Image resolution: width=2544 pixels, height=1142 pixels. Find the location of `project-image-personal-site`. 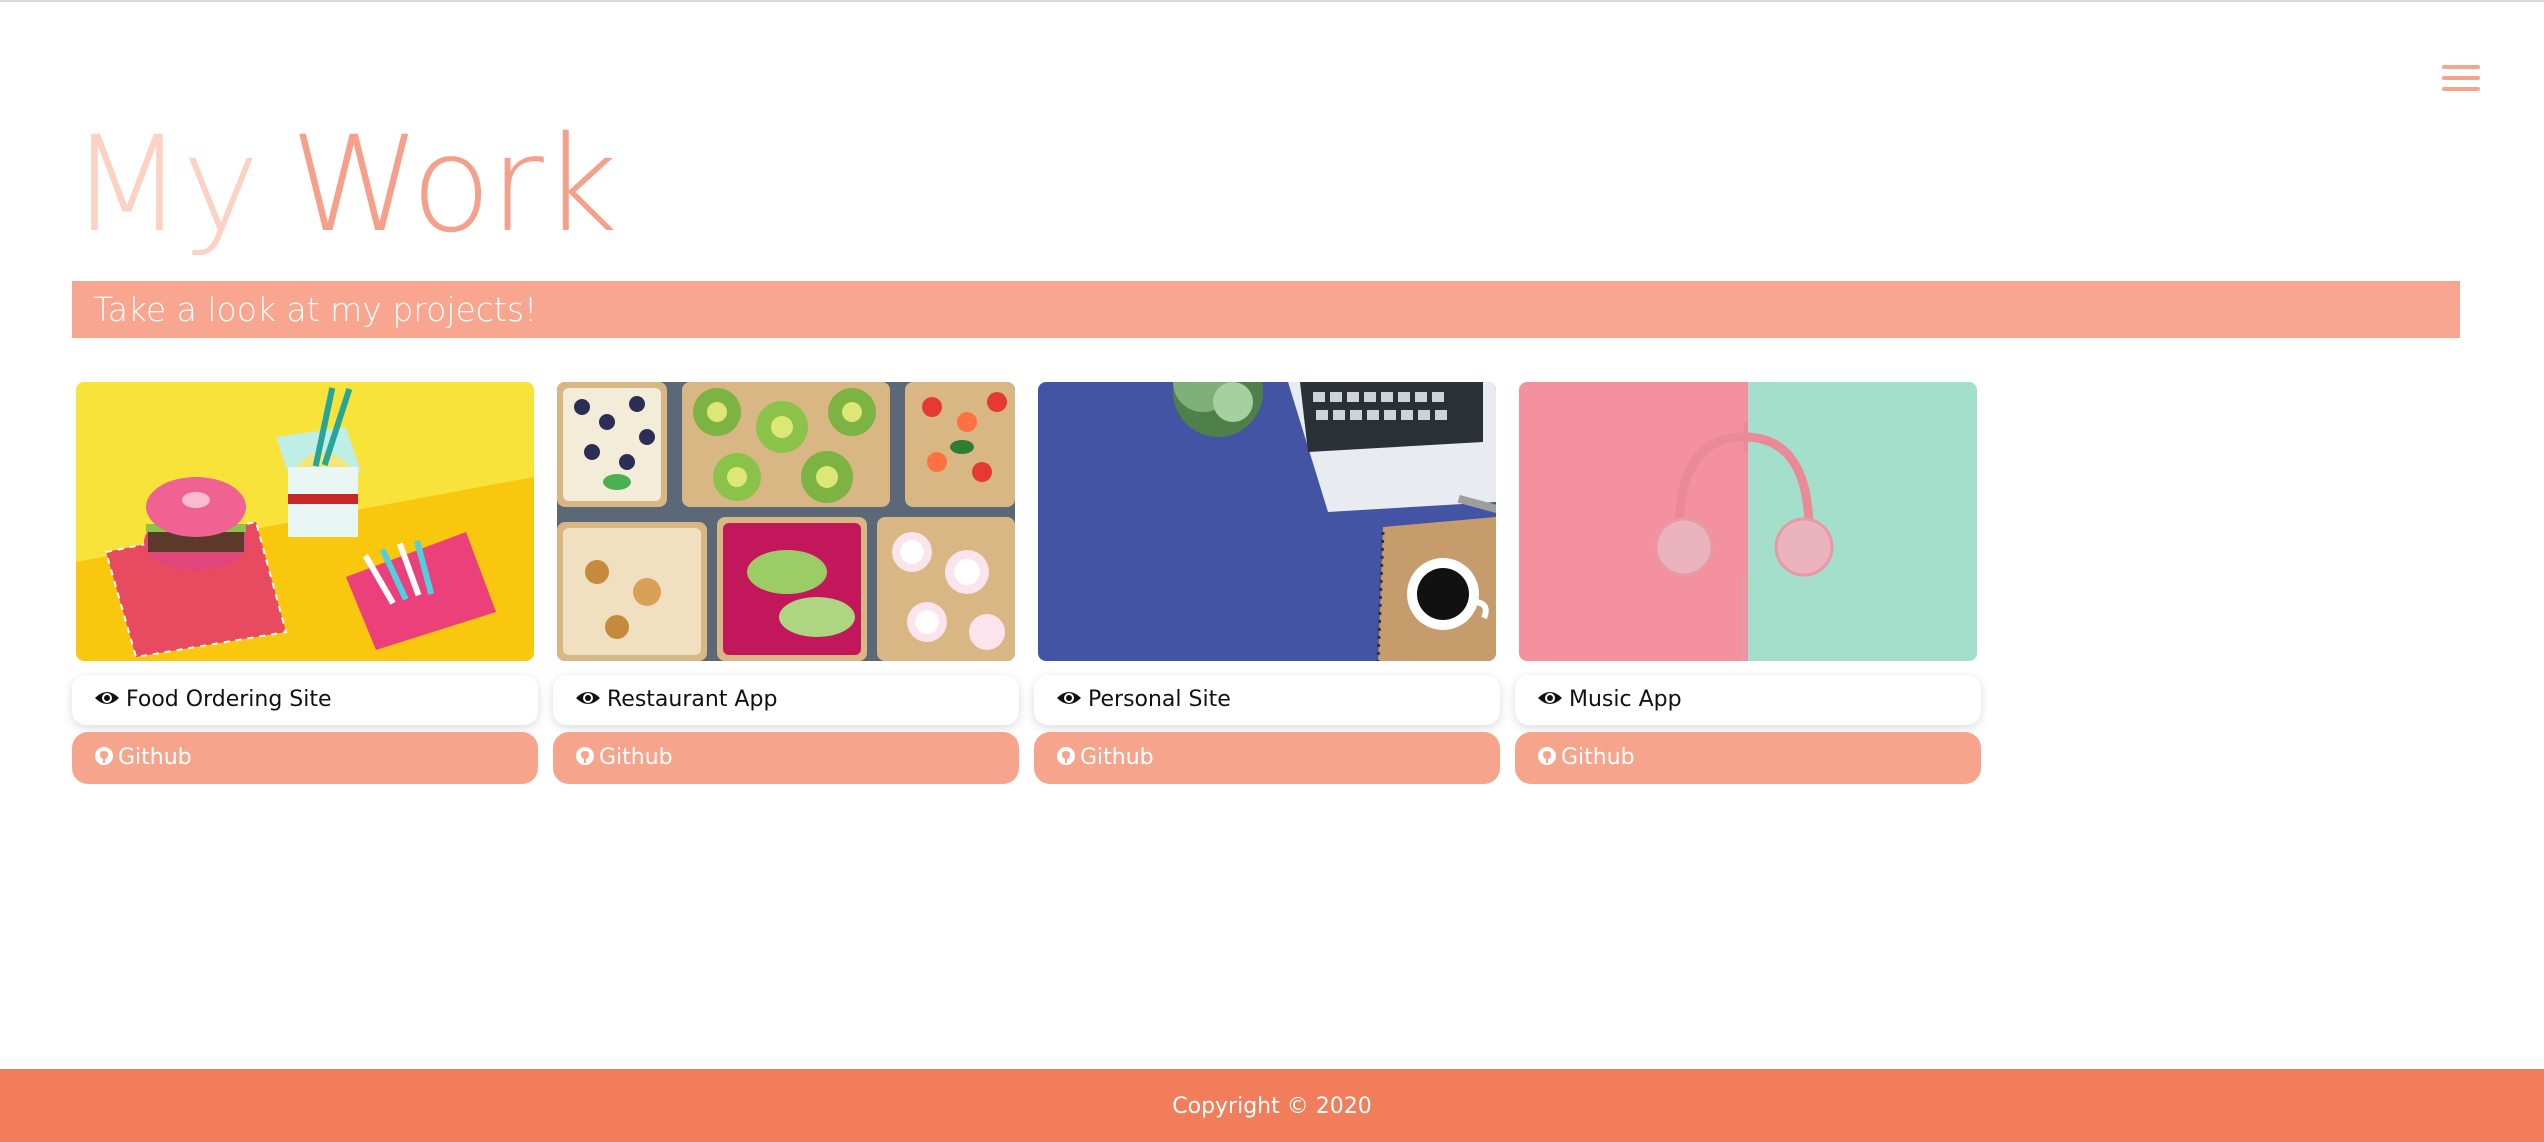

project-image-personal-site is located at coordinates (1267, 521).